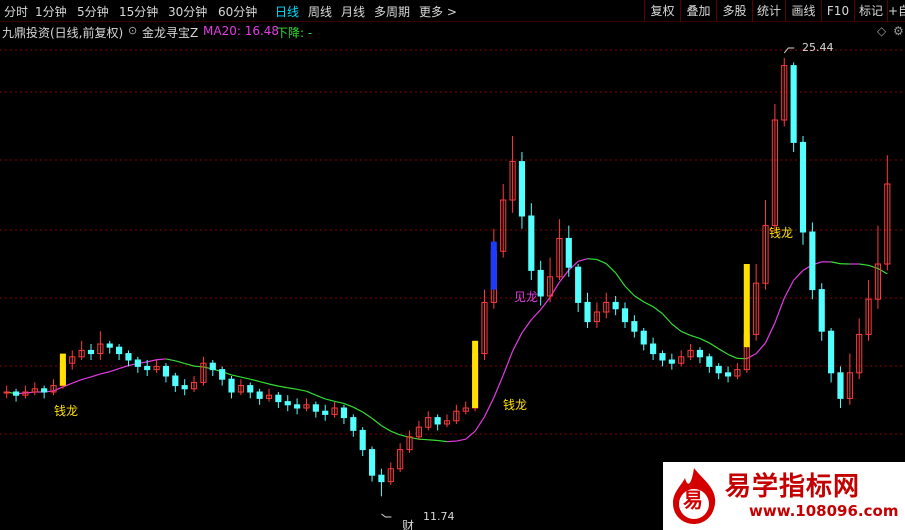 The image size is (905, 530). I want to click on signal-label-qianlong-1: 钱龙, so click(66, 410).